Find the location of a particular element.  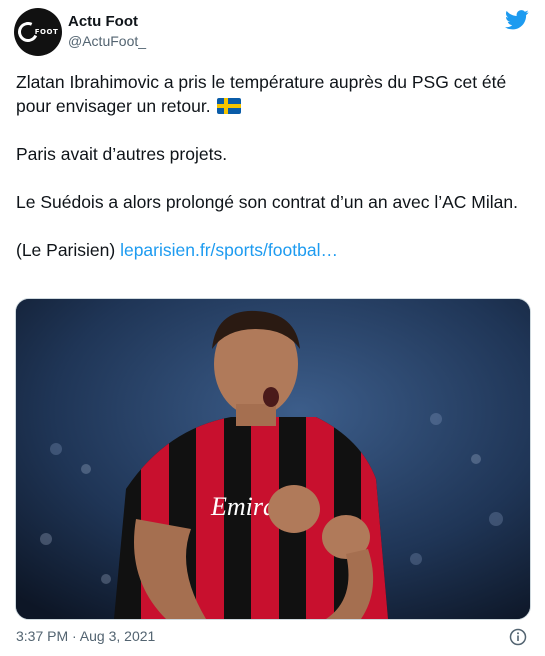

actu-foot-logo: FOOT is located at coordinates (36, 32).